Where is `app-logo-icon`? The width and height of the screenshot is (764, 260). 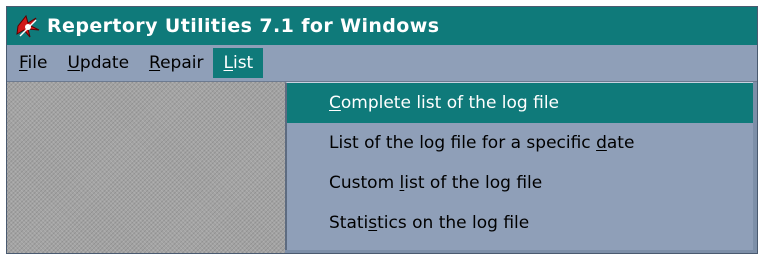 app-logo-icon is located at coordinates (28, 26).